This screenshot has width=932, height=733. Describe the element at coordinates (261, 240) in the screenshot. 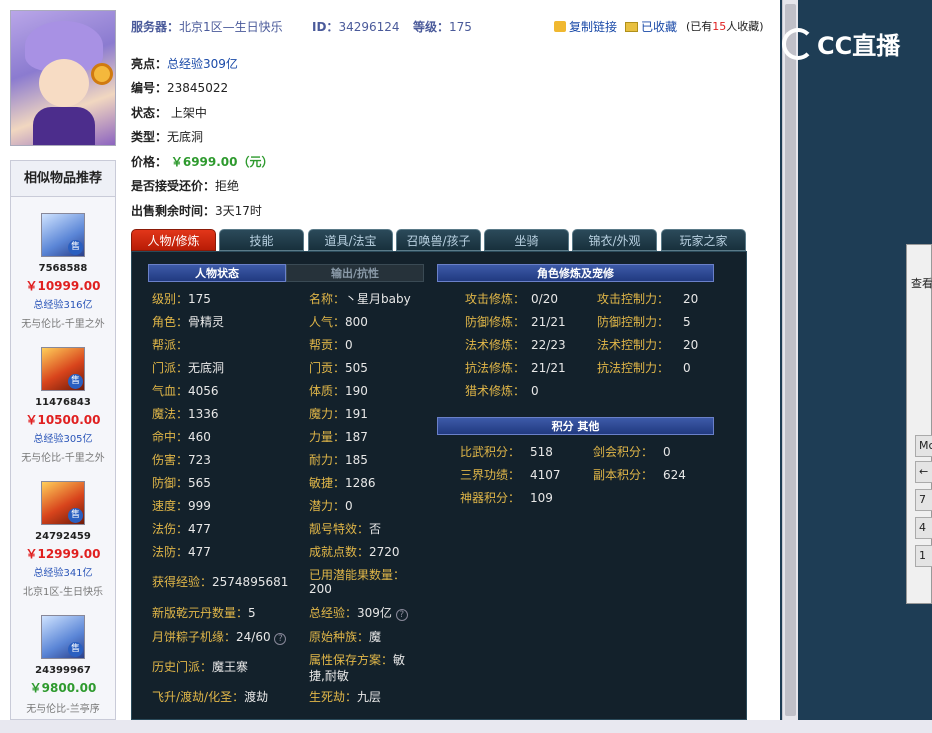

I see `tab-skills: 技能` at that location.